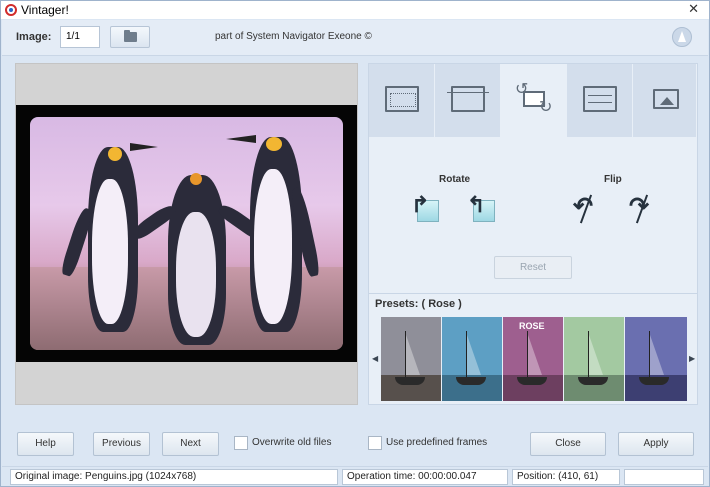  What do you see at coordinates (45, 10) in the screenshot?
I see `window-title: Vintager!` at bounding box center [45, 10].